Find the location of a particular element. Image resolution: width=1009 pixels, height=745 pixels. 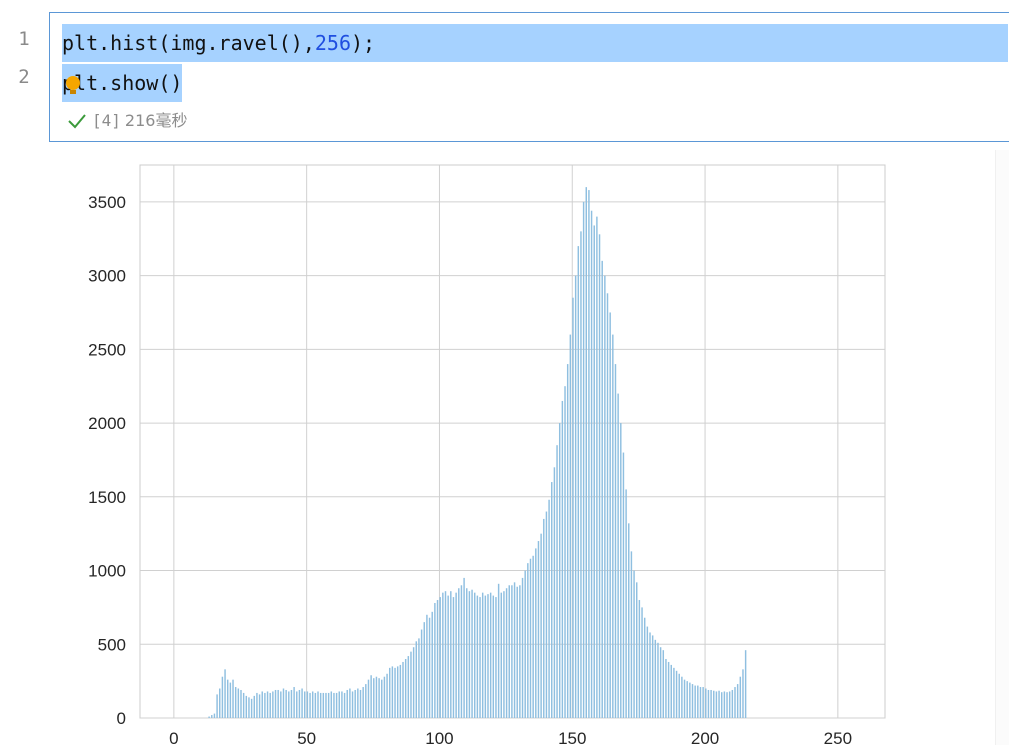

y-tick-label: 1500 is located at coordinates (107, 497).